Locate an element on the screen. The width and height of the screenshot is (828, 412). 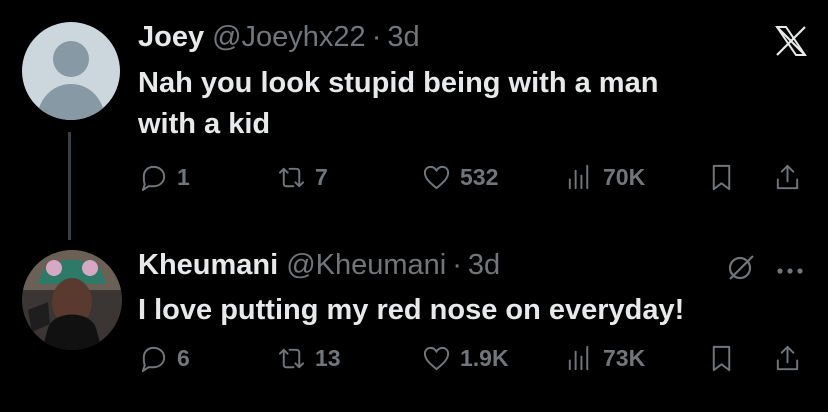
x-logo-icon is located at coordinates (791, 43).